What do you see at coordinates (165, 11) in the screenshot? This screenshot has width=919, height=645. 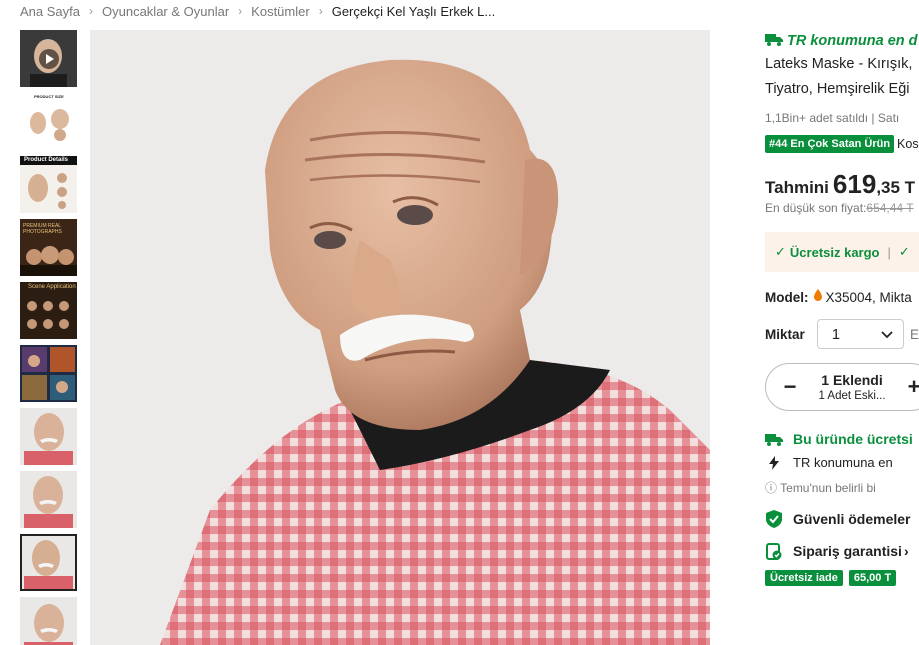 I see `breadcrumb-toys-games: Oyuncaklar & Oyunlar` at bounding box center [165, 11].